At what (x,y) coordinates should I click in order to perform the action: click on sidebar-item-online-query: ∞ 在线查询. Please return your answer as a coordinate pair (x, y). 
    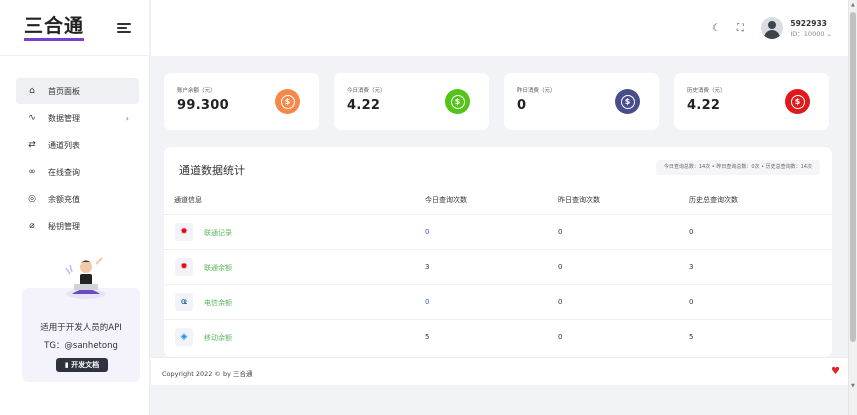
    Looking at the image, I should click on (77, 172).